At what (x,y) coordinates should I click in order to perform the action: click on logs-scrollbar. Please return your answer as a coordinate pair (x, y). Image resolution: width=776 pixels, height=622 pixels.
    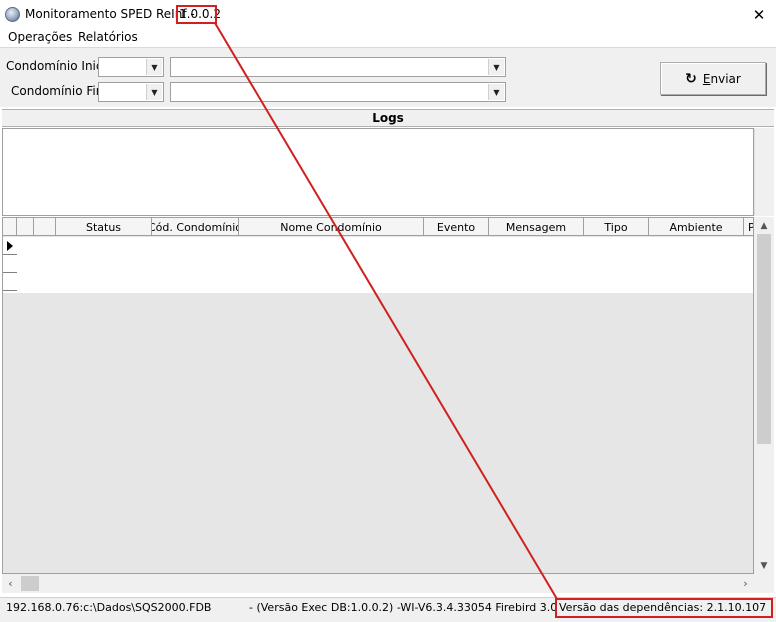
    Looking at the image, I should click on (764, 172).